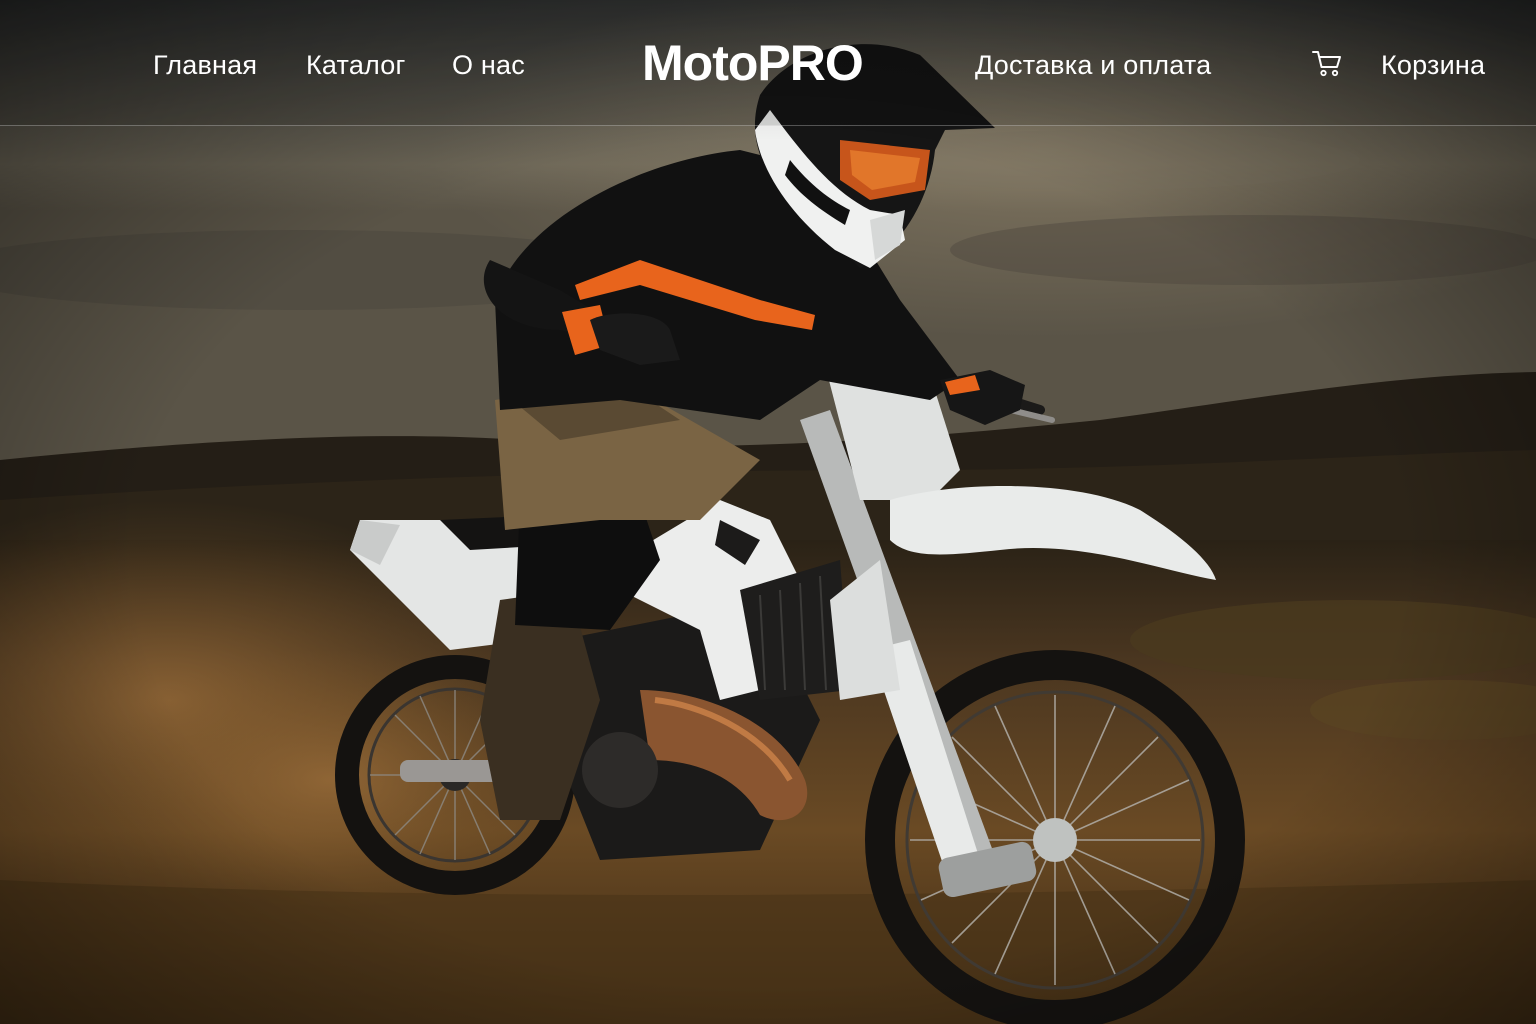 Image resolution: width=1536 pixels, height=1024 pixels. I want to click on nav-link-home: Главная, so click(205, 65).